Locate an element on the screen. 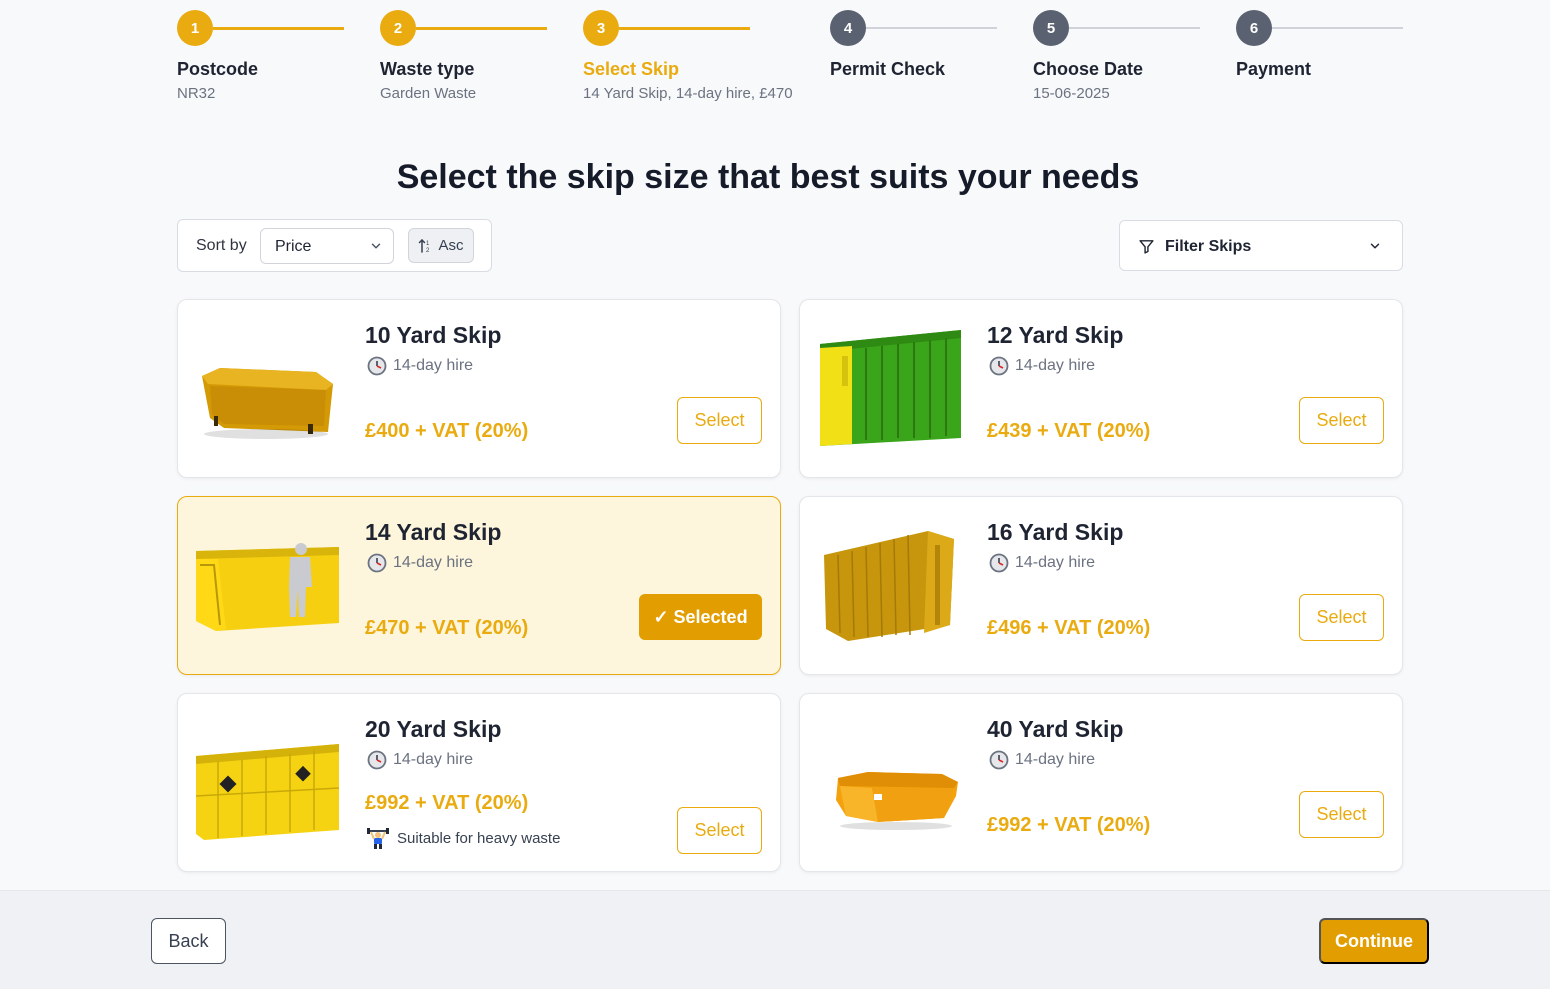 The image size is (1550, 989). skip-name: 14 Yard Skip is located at coordinates (433, 532).